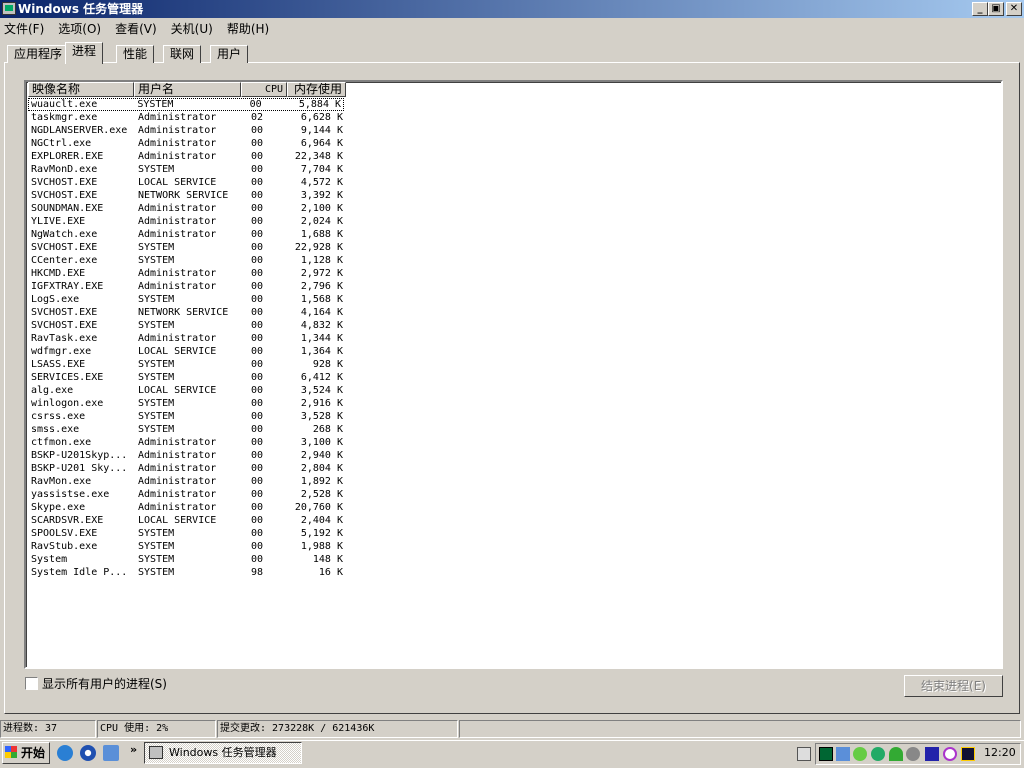 This screenshot has width=1024, height=768. What do you see at coordinates (187, 208) in the screenshot?
I see `process-row: SOUNDMAN.EXE Administrator 00 2,100 K` at bounding box center [187, 208].